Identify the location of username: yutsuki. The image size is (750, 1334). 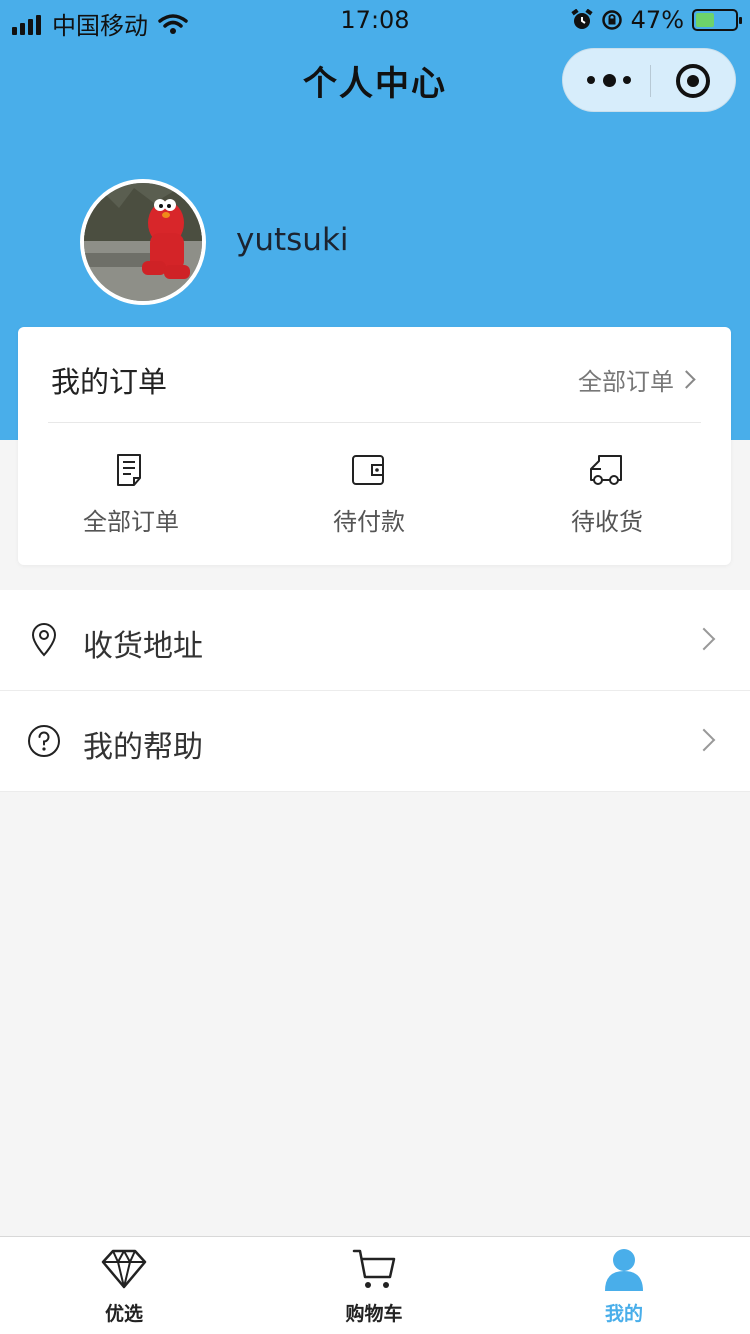
(292, 240).